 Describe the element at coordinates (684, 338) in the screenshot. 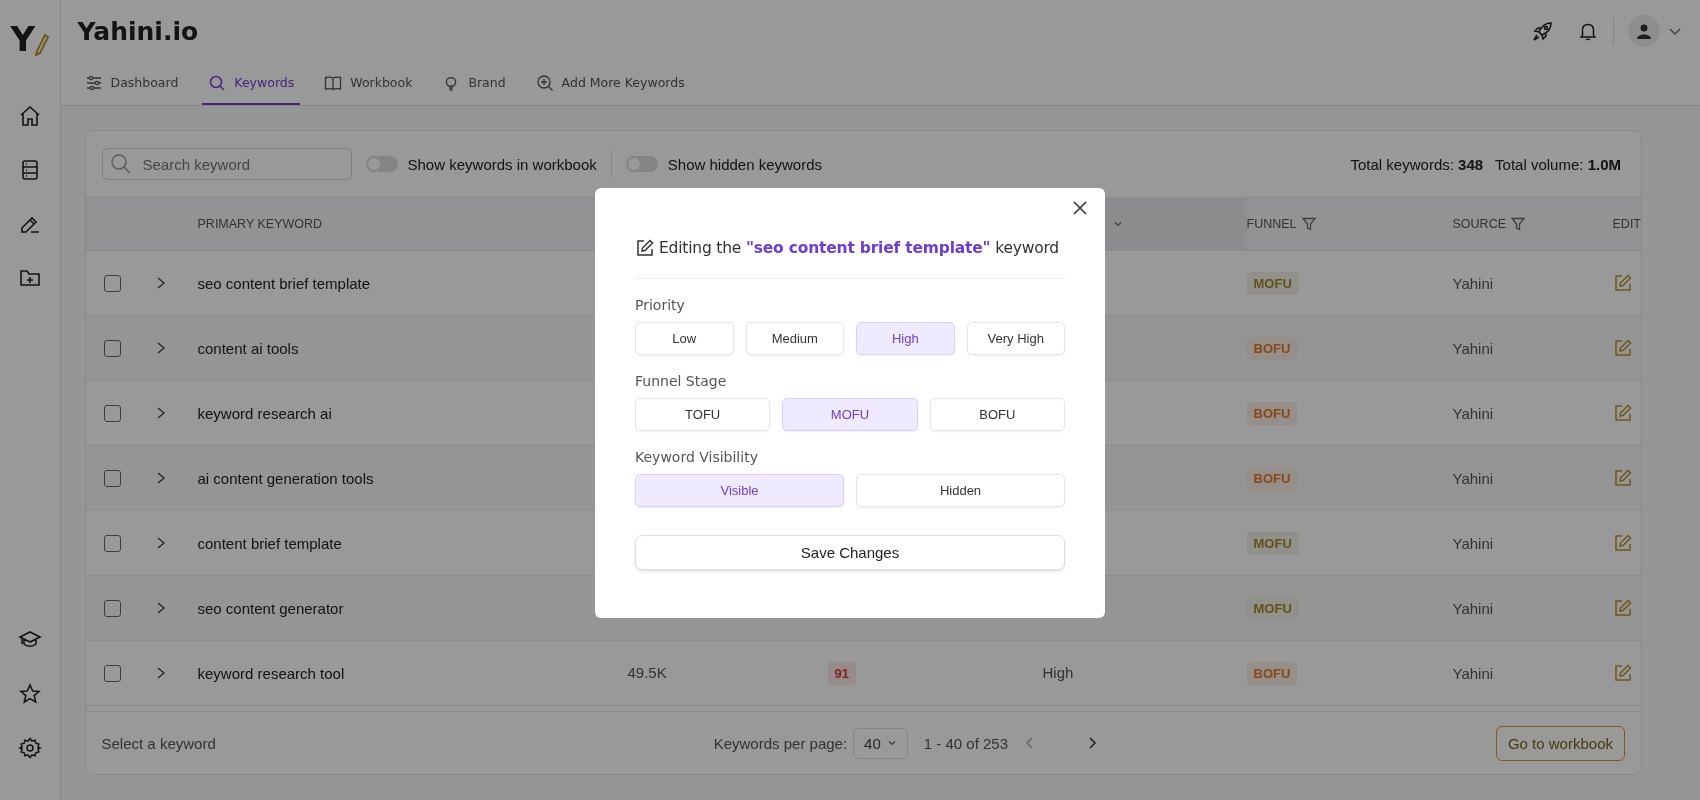

I see `option-button: Low` at that location.